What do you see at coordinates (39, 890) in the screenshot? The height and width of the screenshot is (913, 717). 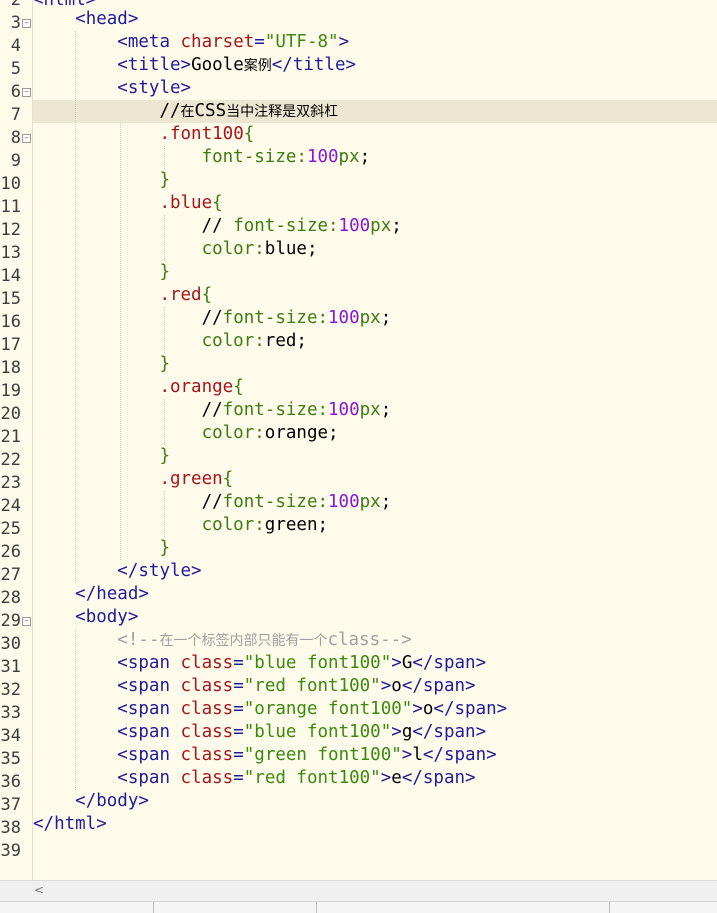 I see `scroll-left-arrow: <` at bounding box center [39, 890].